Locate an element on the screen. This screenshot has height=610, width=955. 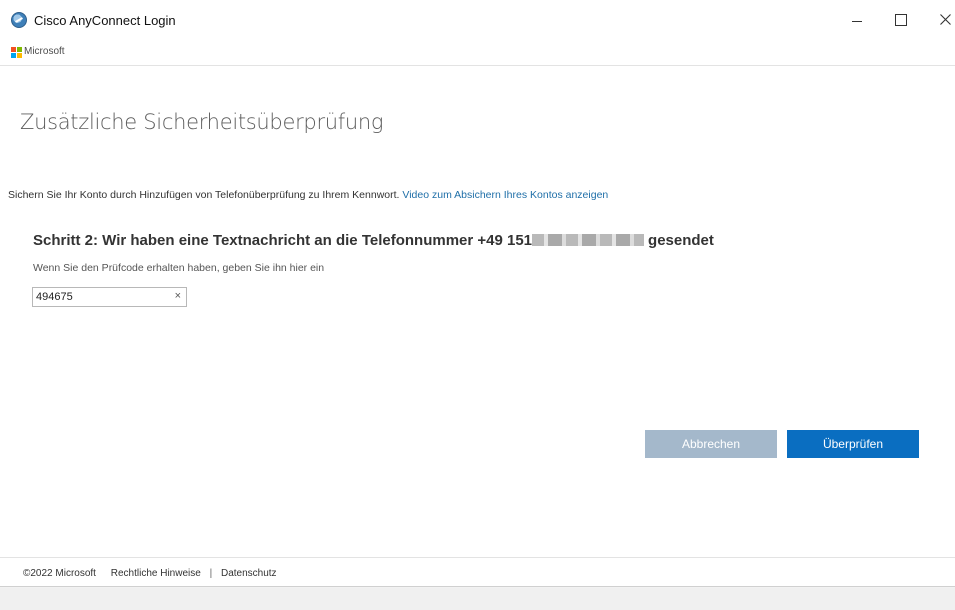
cisco-anyconnect-icon is located at coordinates (19, 20).